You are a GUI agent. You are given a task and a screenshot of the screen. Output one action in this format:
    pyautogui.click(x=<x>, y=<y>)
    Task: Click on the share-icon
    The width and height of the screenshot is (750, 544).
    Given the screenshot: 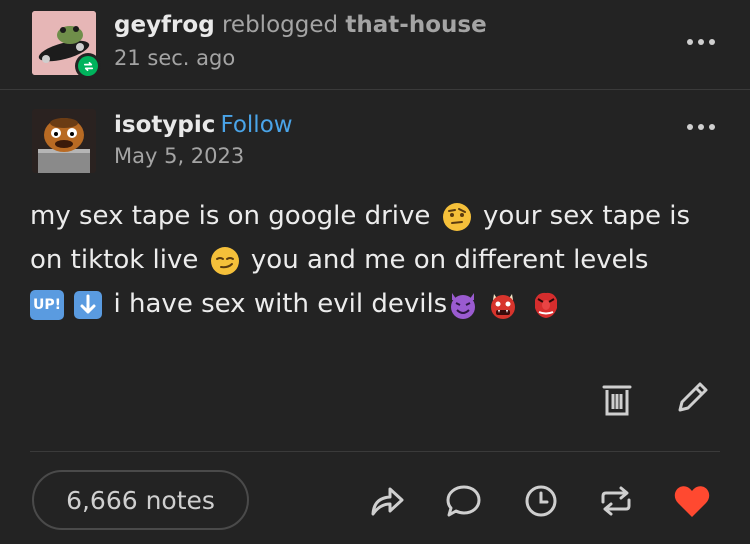 What is the action you would take?
    pyautogui.click(x=387, y=501)
    